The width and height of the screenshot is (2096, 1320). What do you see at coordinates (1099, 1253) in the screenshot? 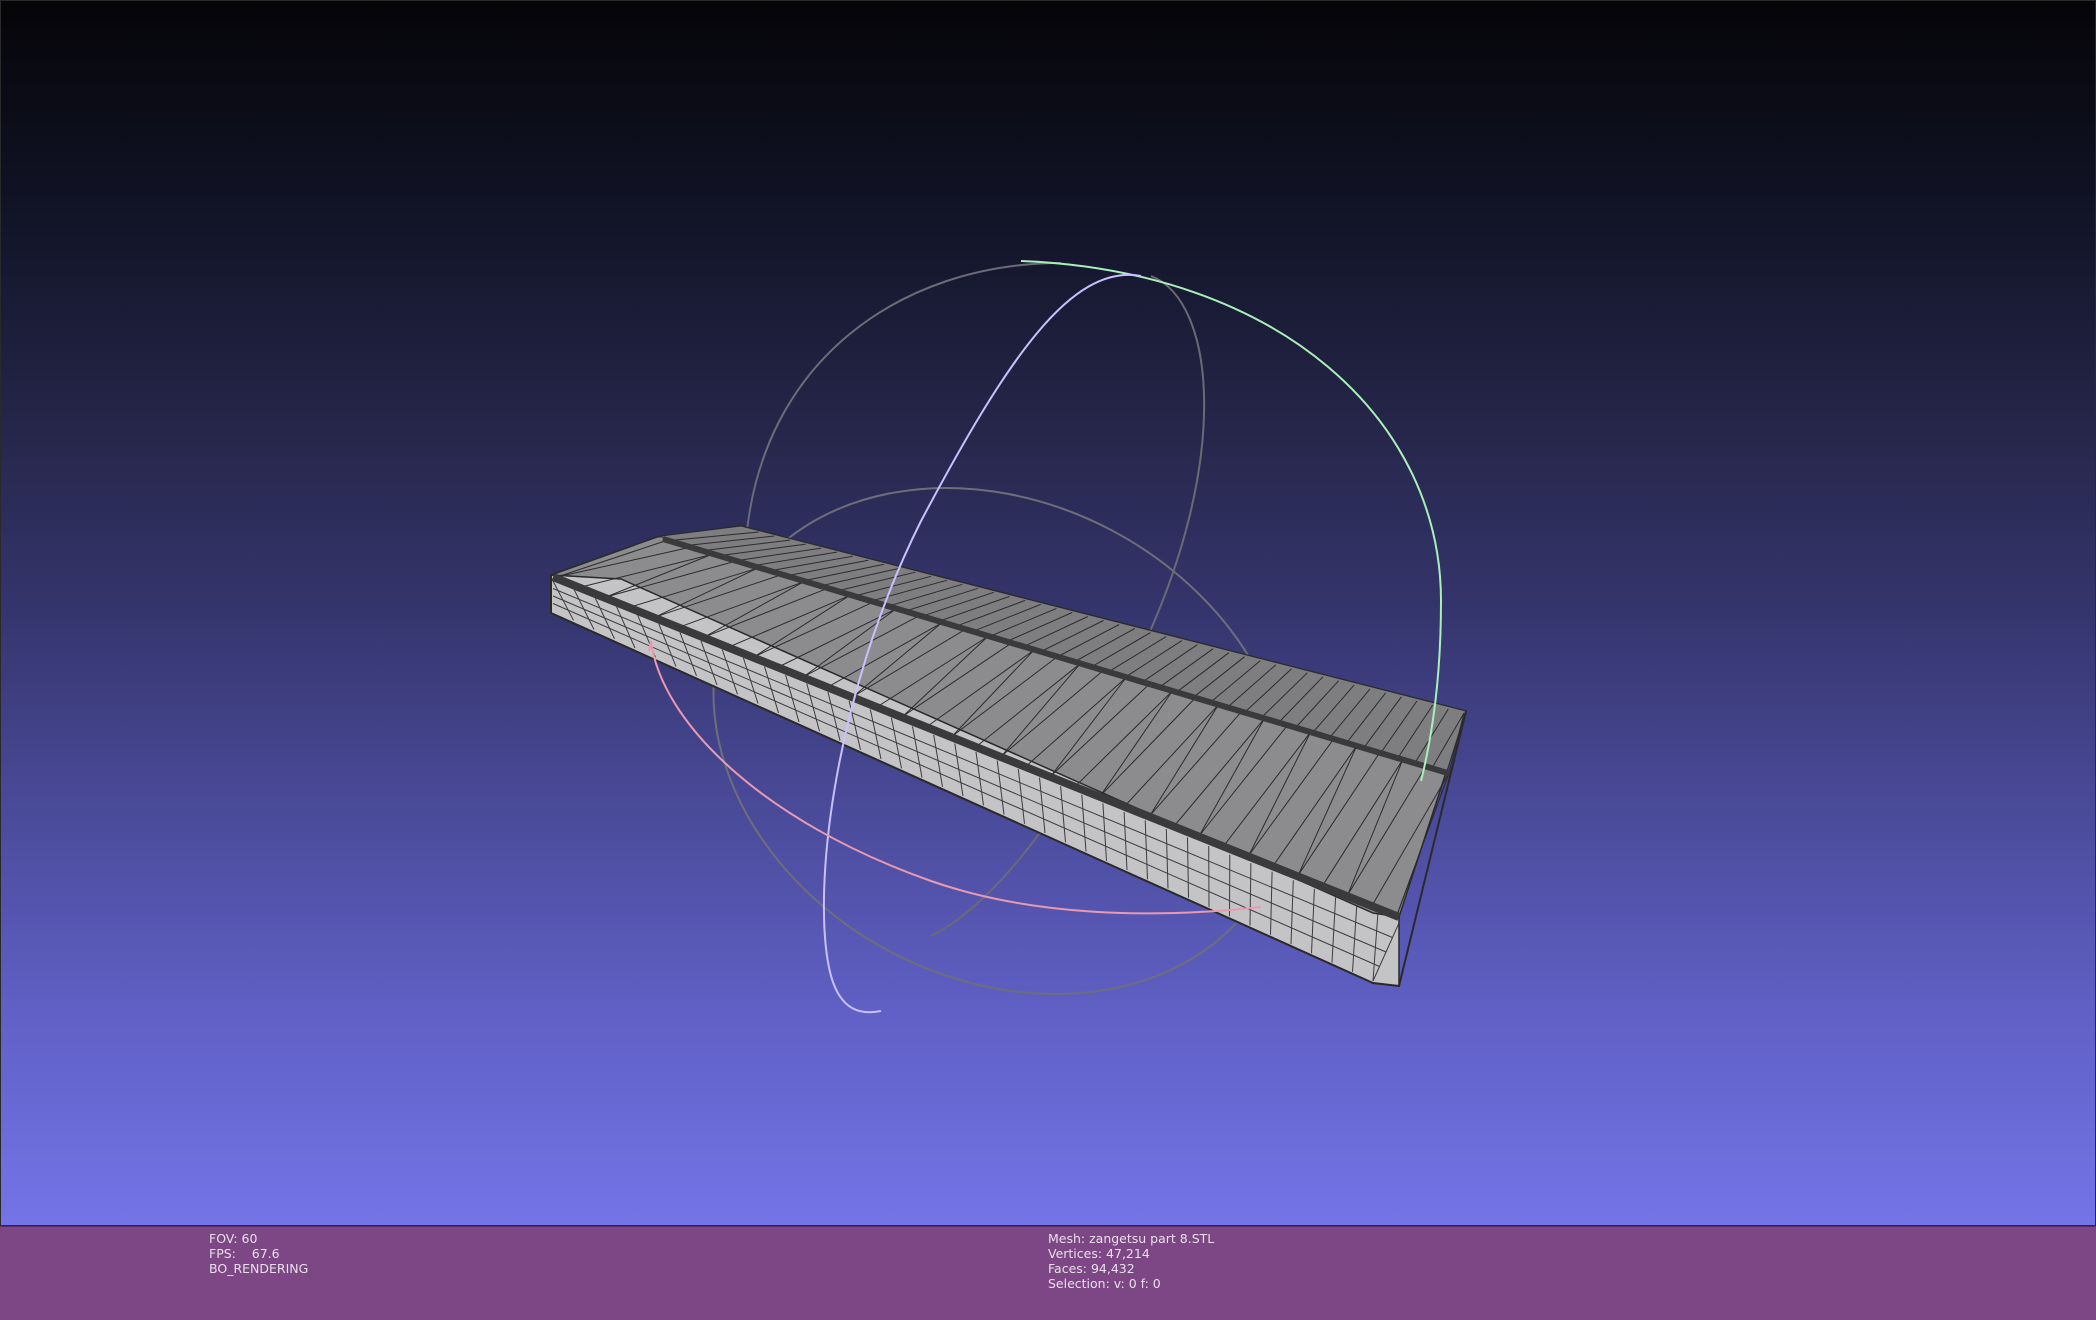
I see `vertices-readout: Vertices: 47,214` at bounding box center [1099, 1253].